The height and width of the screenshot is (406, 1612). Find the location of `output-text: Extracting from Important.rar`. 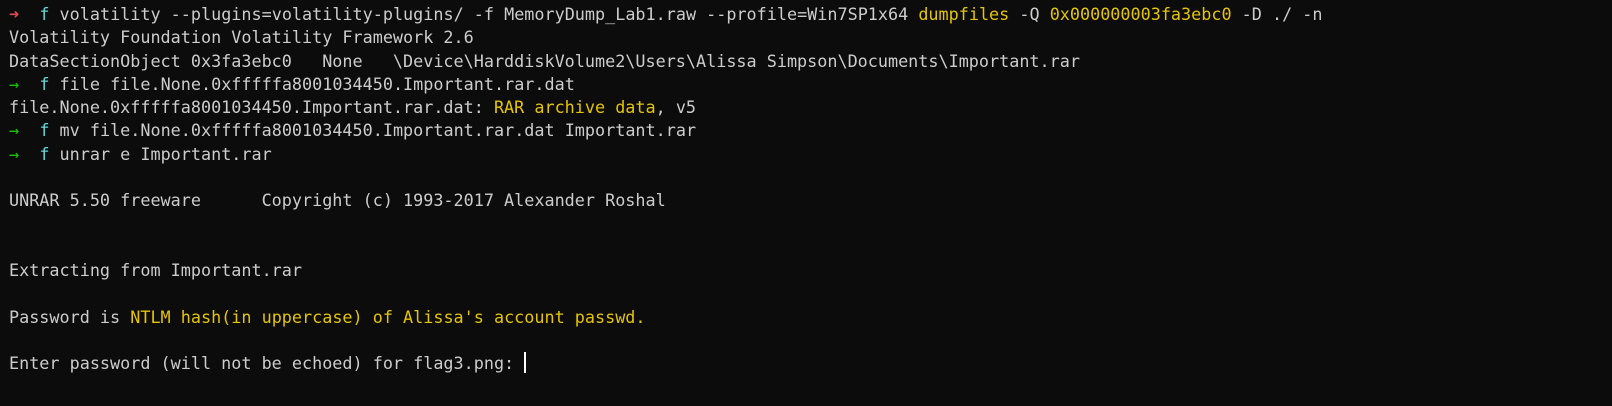

output-text: Extracting from Important.rar is located at coordinates (155, 270).